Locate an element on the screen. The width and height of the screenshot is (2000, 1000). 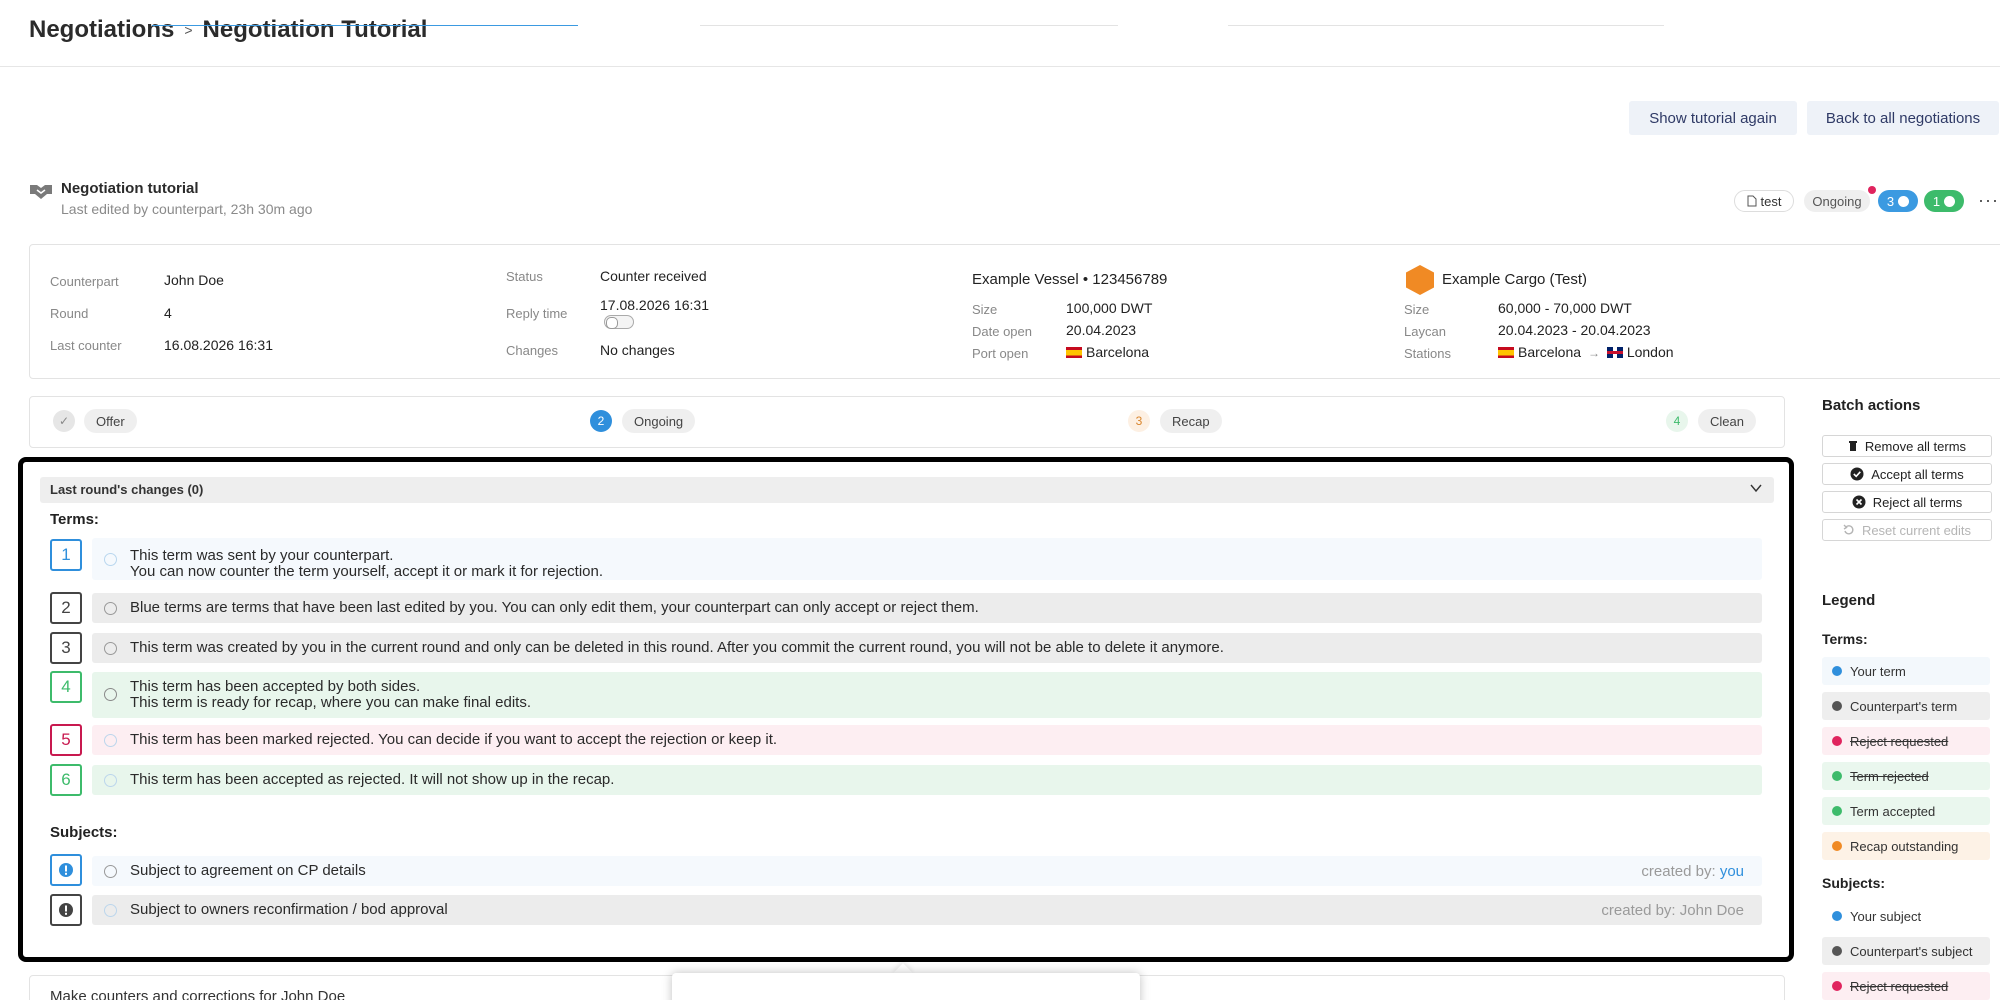
term-number-5: 5 is located at coordinates (66, 740).